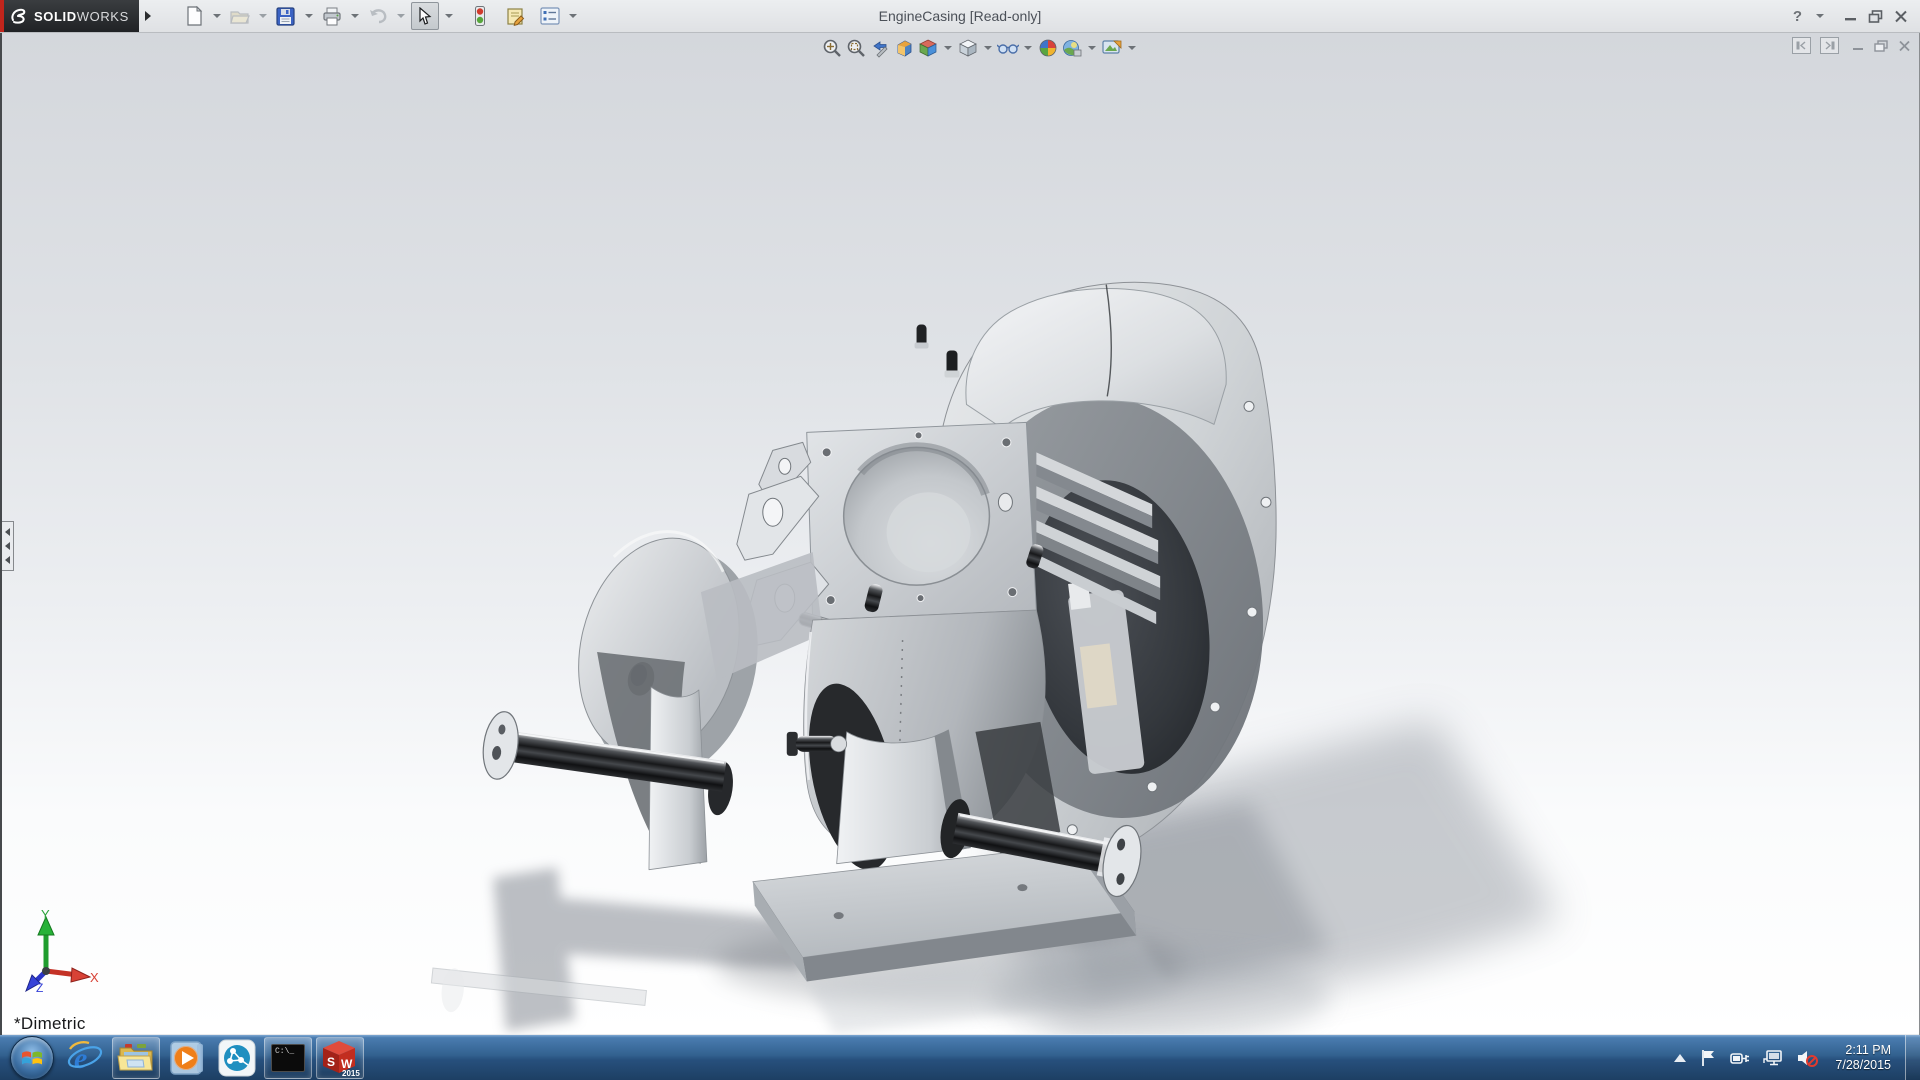 The width and height of the screenshot is (1920, 1080). I want to click on display-style-caret-icon, so click(988, 48).